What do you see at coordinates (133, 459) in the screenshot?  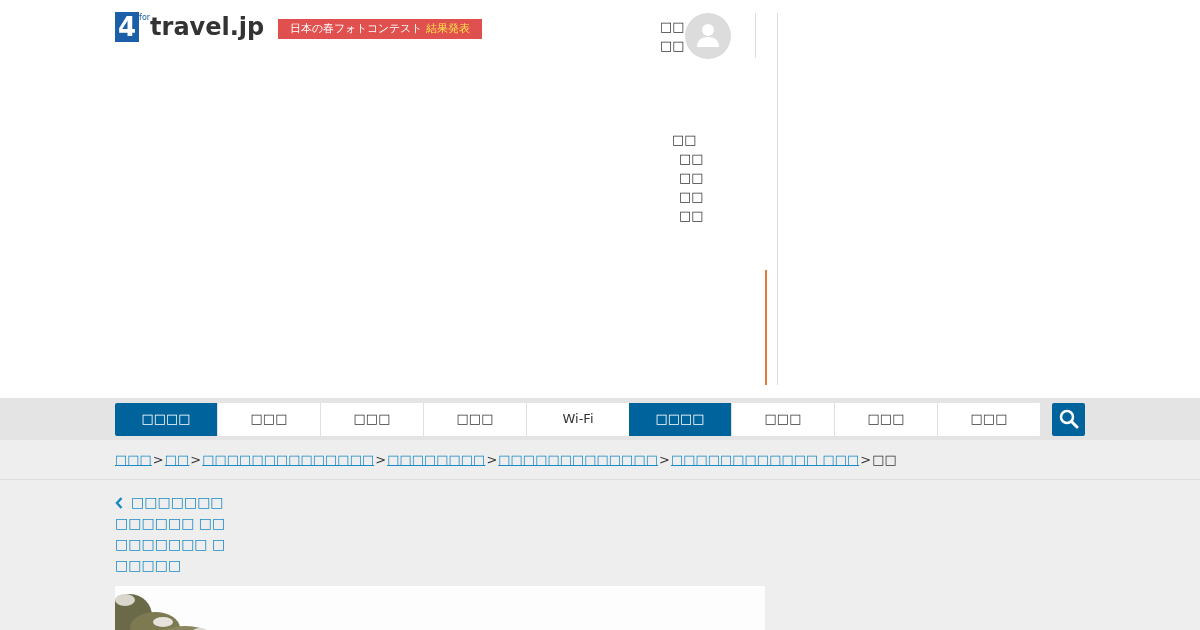 I see `breadcrumb-link: □□□` at bounding box center [133, 459].